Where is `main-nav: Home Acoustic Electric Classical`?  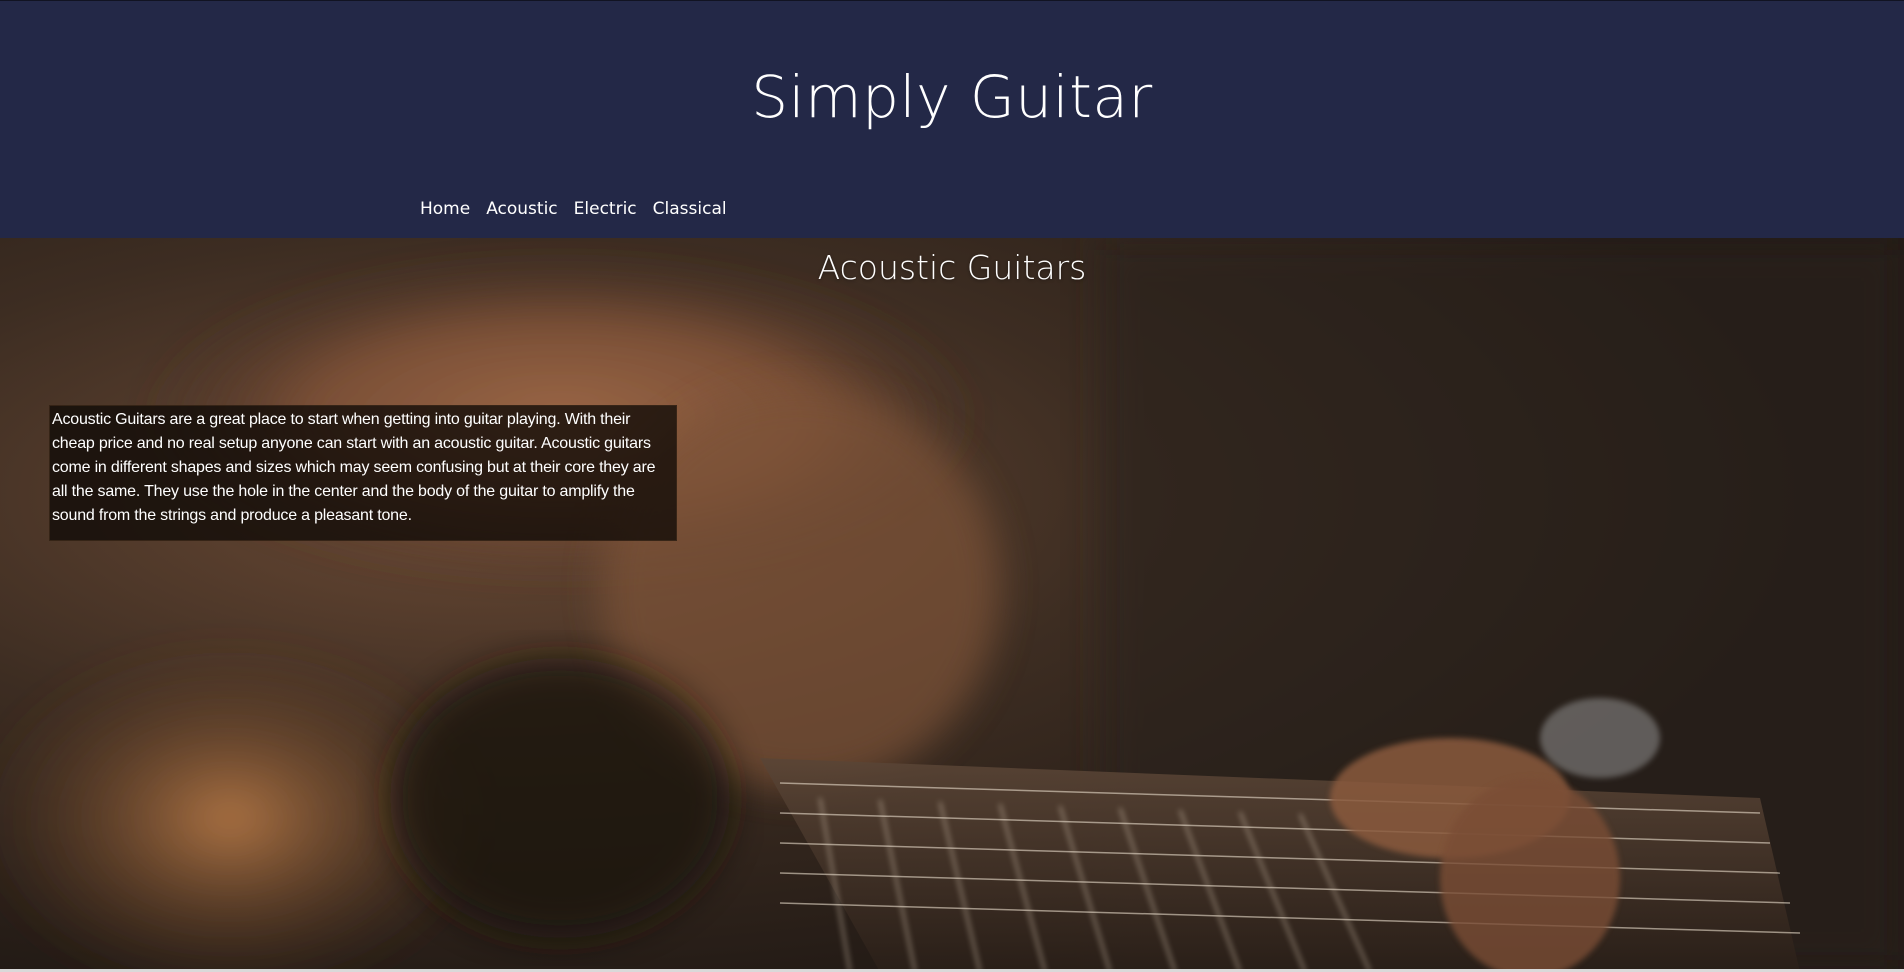
main-nav: Home Acoustic Electric Classical is located at coordinates (581, 209).